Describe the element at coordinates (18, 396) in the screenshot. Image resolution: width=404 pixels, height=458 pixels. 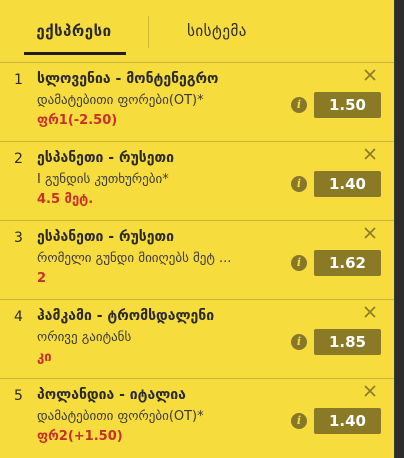
I see `bet-number: 5` at that location.